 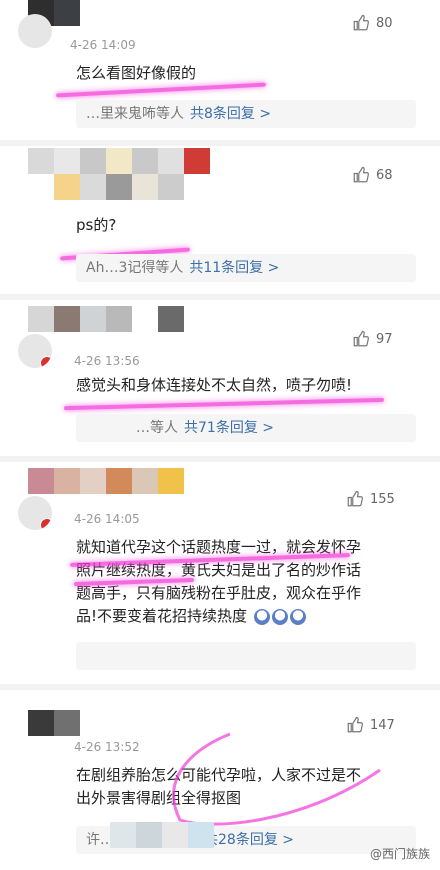 What do you see at coordinates (136, 73) in the screenshot?
I see `comment-text: 怎么看图好像假的` at bounding box center [136, 73].